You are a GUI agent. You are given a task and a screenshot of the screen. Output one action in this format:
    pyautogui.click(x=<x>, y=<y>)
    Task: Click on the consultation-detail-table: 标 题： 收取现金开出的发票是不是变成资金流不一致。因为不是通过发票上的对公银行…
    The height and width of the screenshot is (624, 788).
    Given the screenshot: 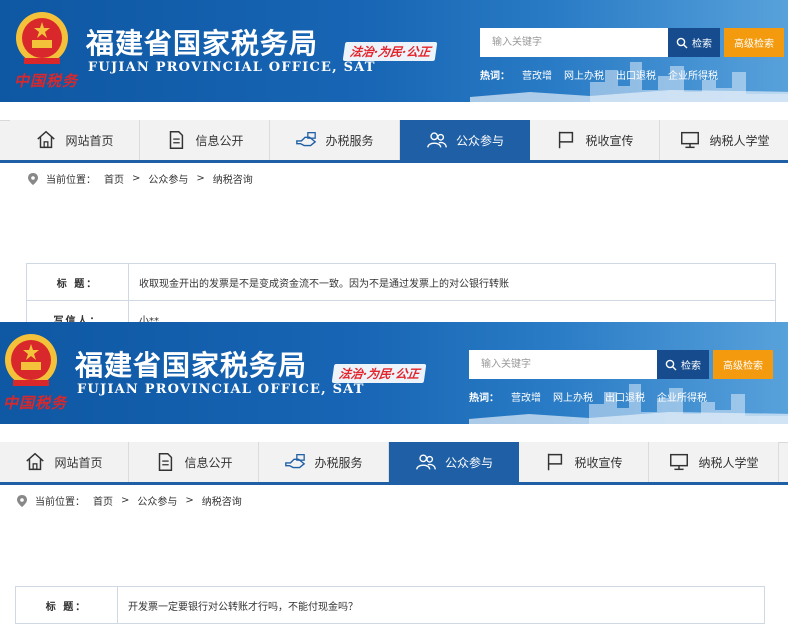 What is the action you would take?
    pyautogui.click(x=401, y=292)
    